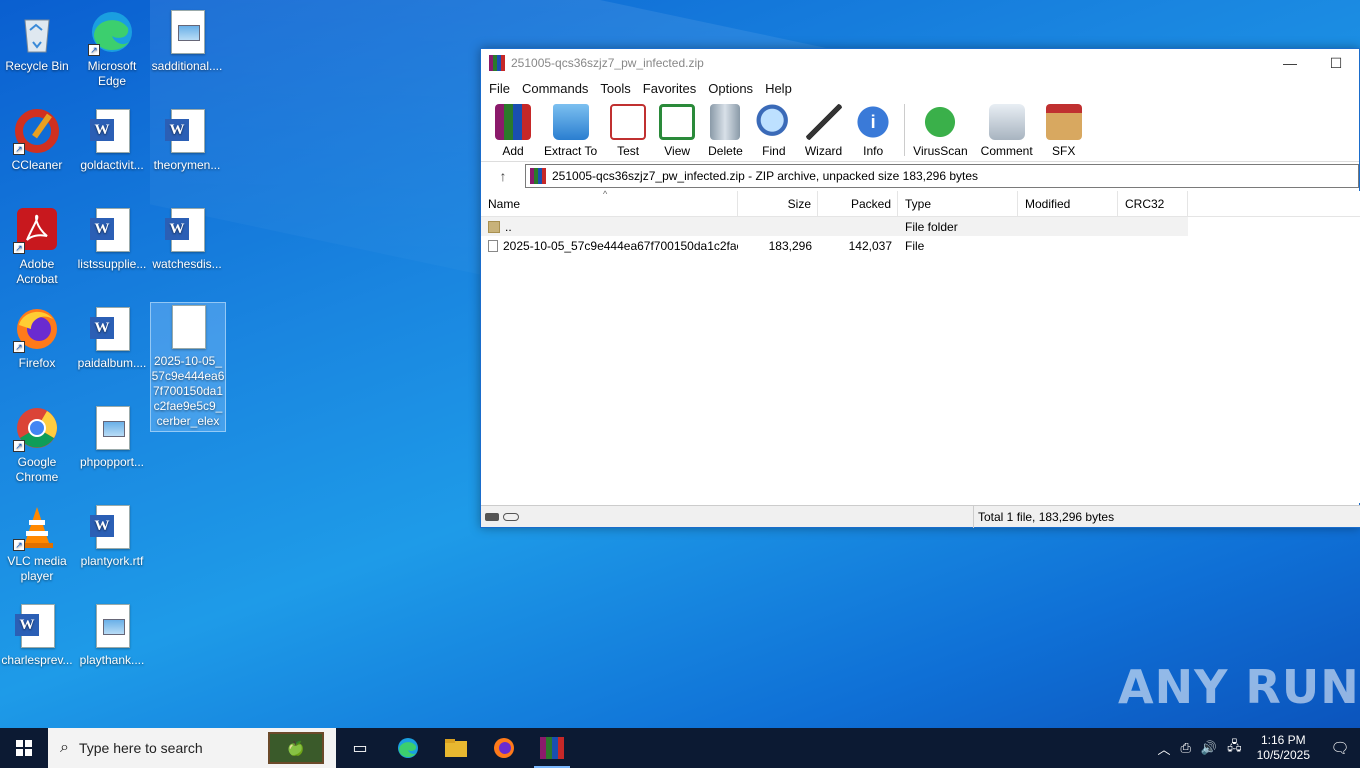  I want to click on desktop-icon-microsoft-edge: ↗ Microsoft Edge, so click(112, 48).